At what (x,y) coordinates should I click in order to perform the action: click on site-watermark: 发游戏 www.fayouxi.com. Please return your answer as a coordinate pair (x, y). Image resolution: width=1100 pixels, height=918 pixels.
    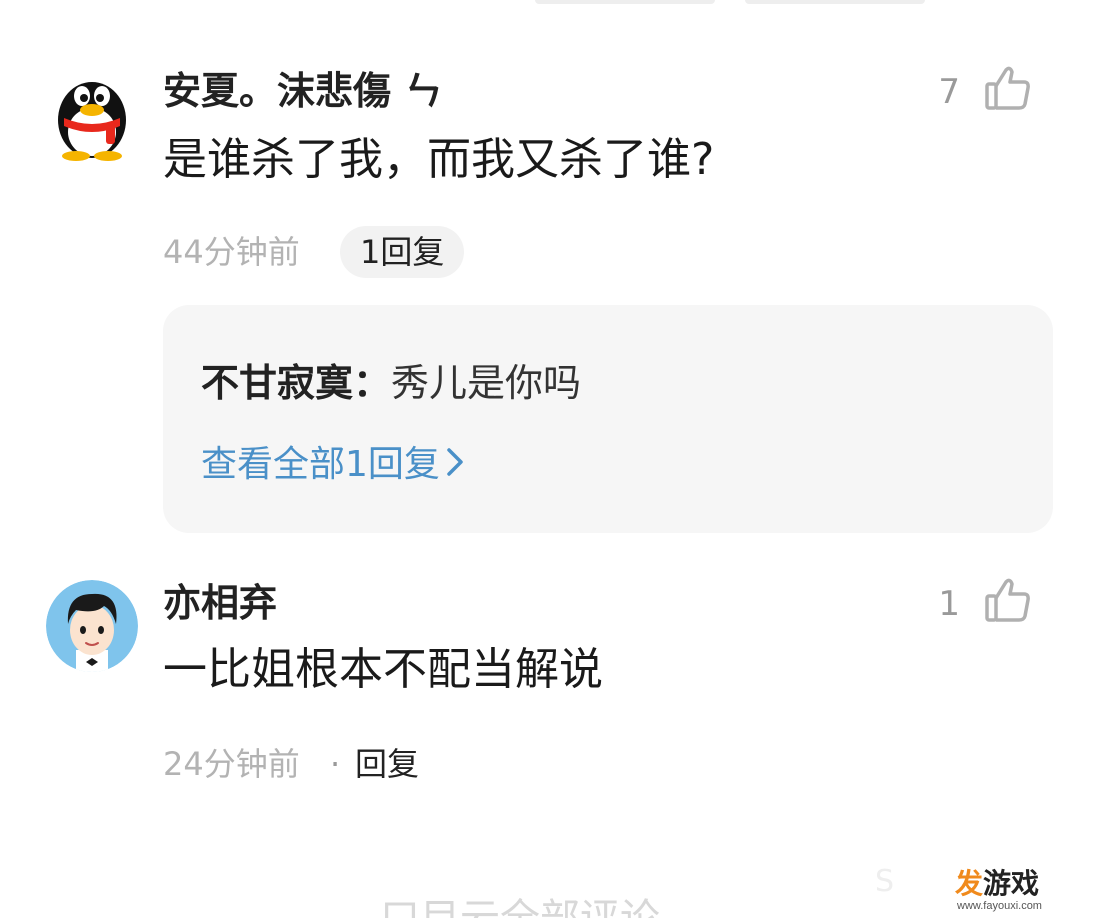
    Looking at the image, I should click on (1025, 891).